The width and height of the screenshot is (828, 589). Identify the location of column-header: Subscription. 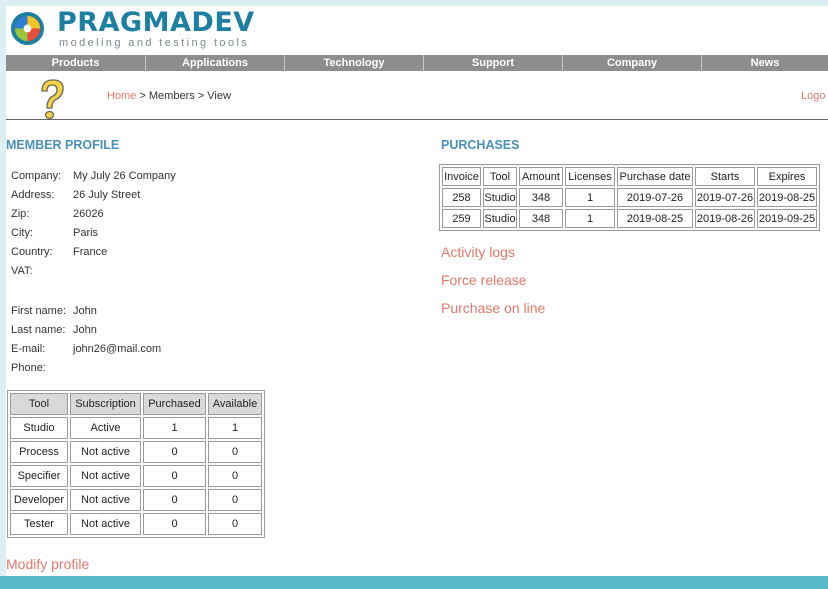
(105, 404).